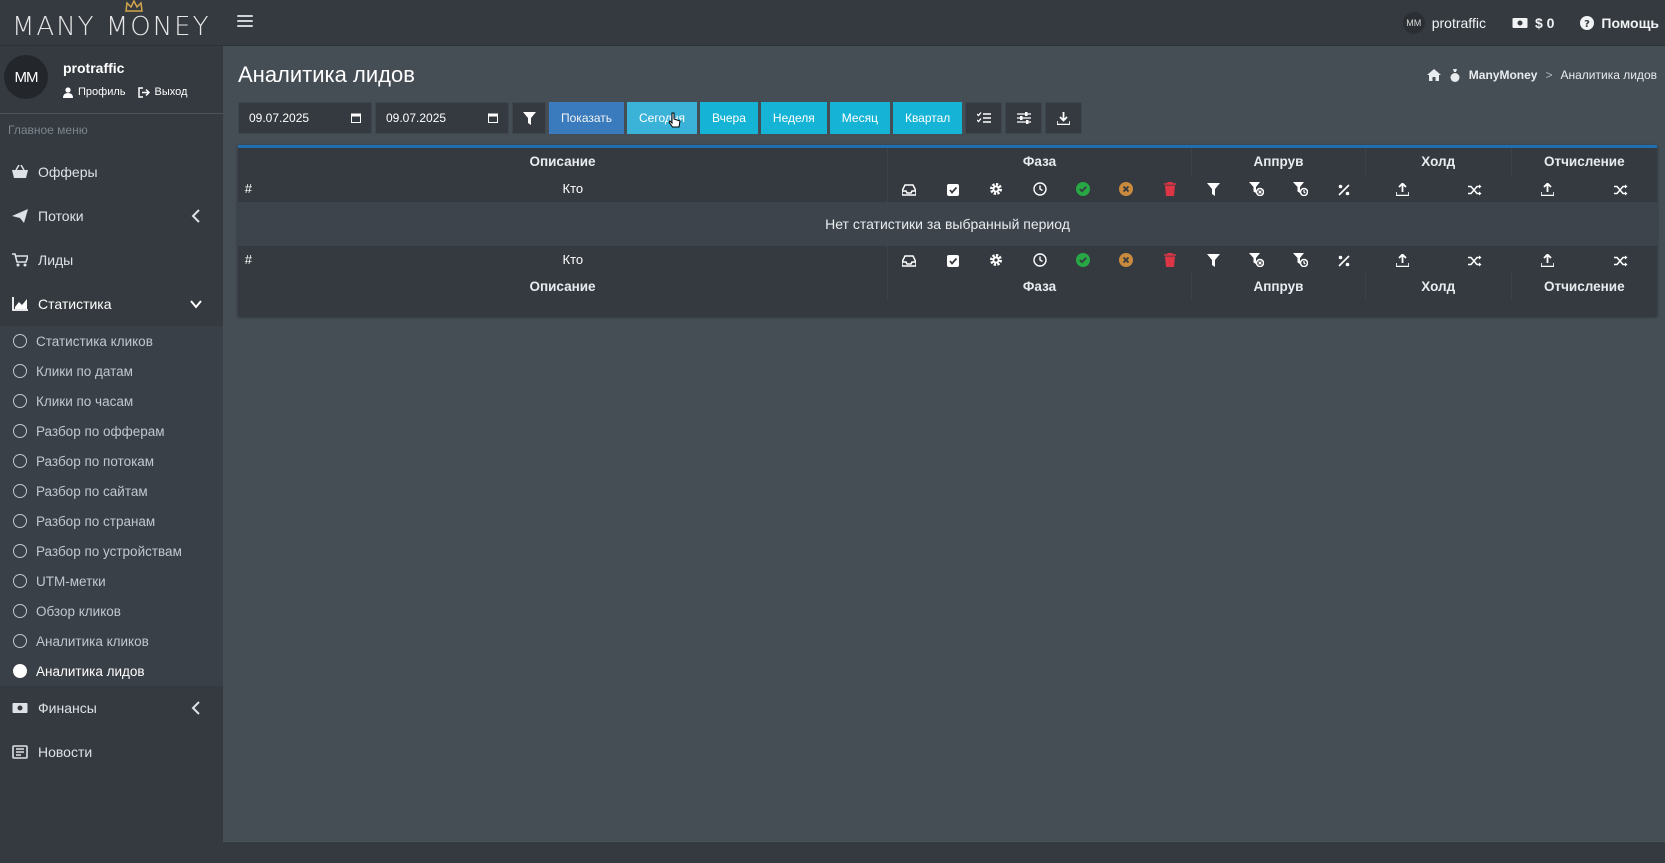 This screenshot has height=863, width=1665. Describe the element at coordinates (529, 118) in the screenshot. I see `filter-button` at that location.